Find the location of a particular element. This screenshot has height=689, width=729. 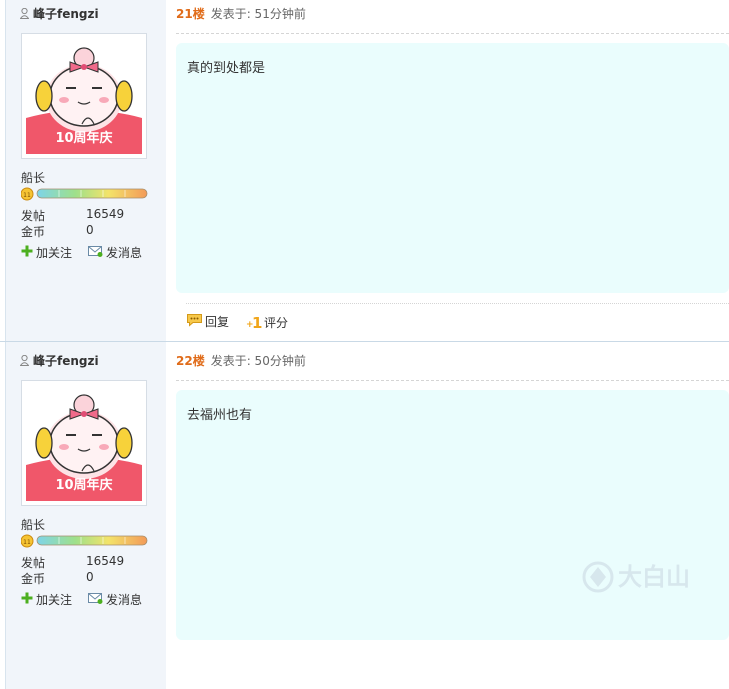

reply-icon is located at coordinates (194, 321).